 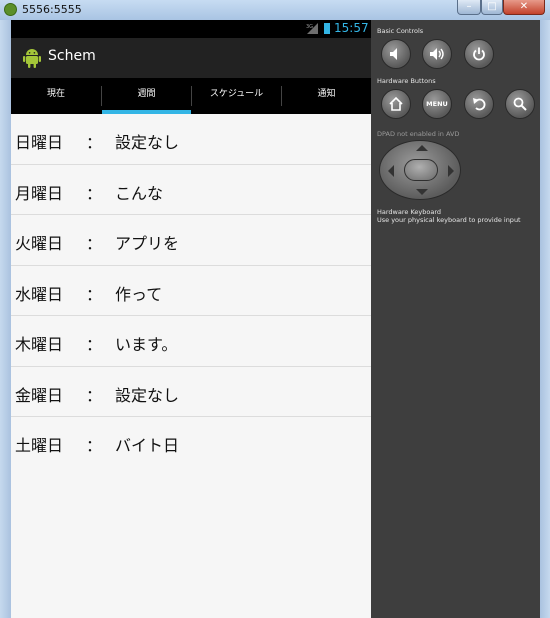 I want to click on list-item: 日曜日 ： 設定なし, so click(x=191, y=139).